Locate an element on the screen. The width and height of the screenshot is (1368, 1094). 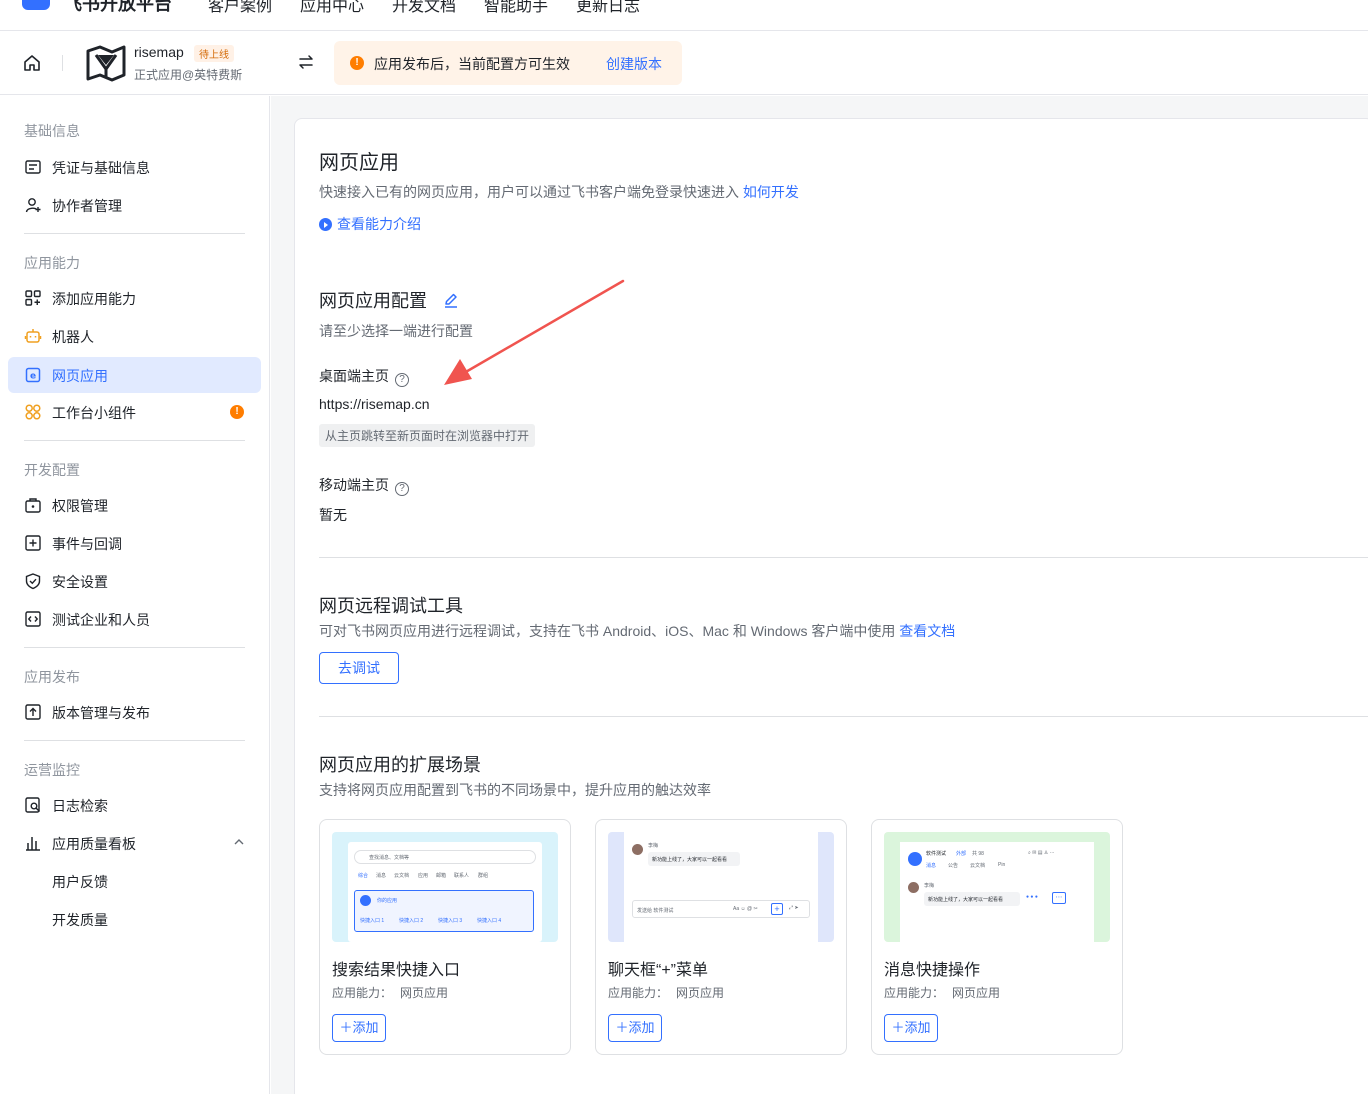
sidebar-item-label: 日志检索 is located at coordinates (80, 806).